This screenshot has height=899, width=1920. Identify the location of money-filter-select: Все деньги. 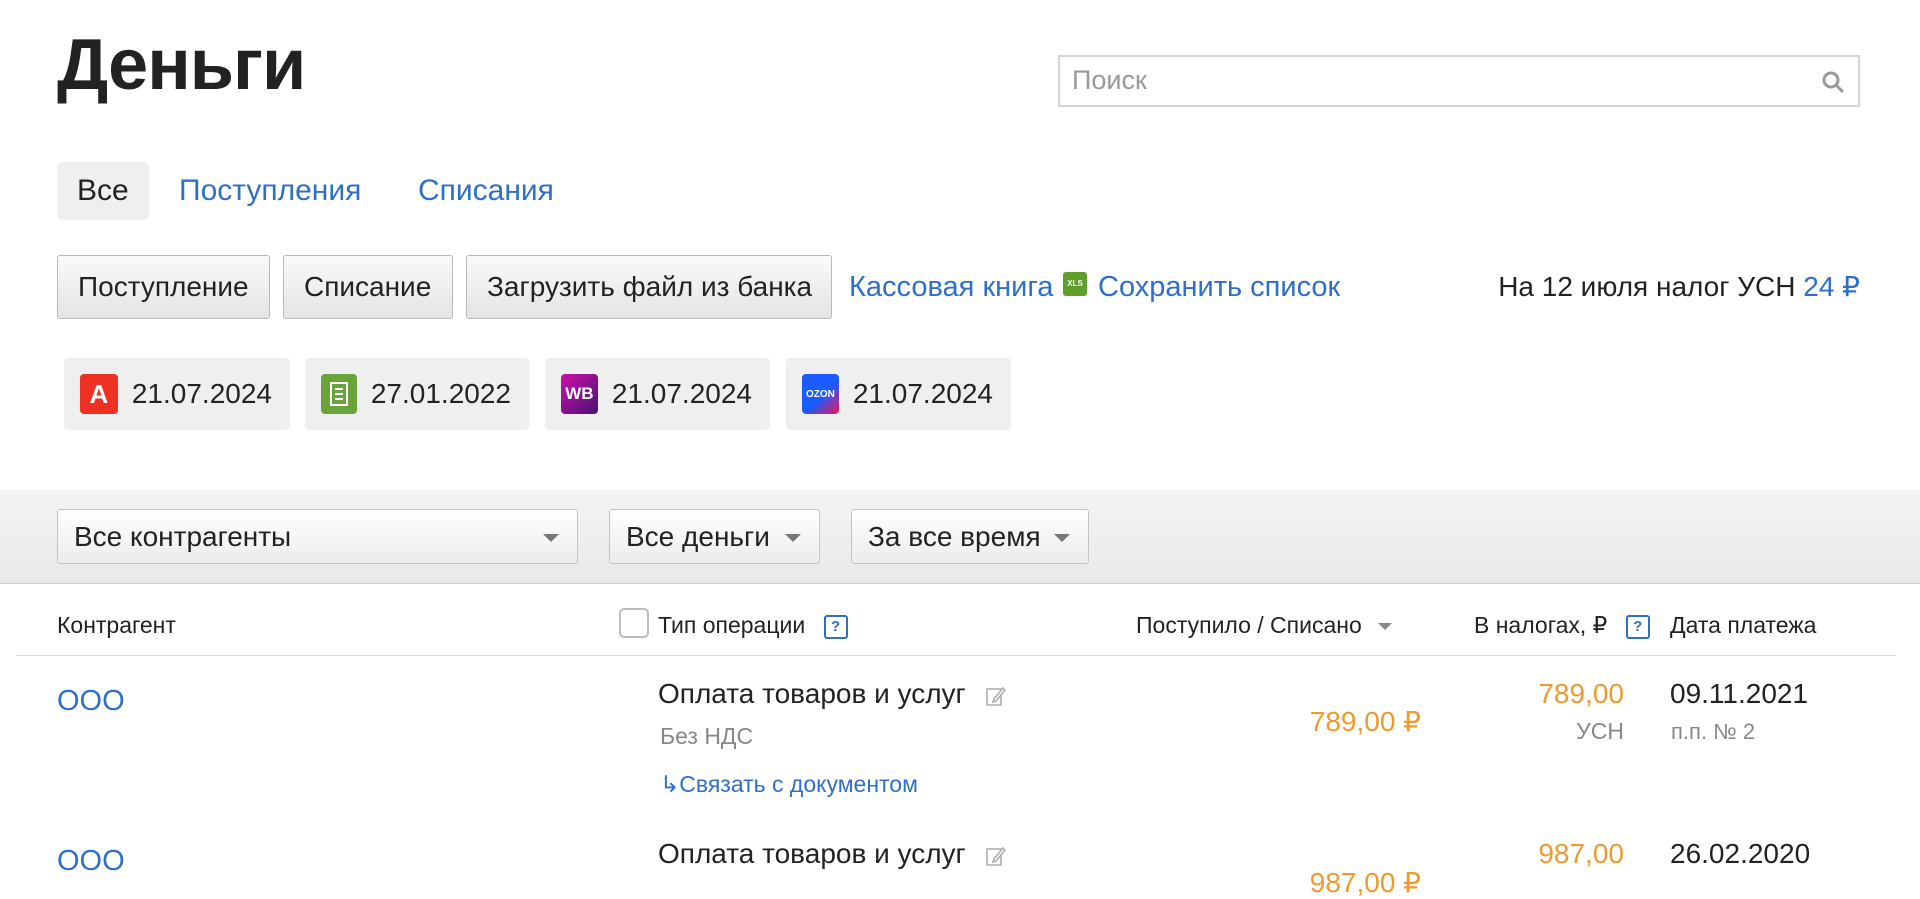
(714, 536).